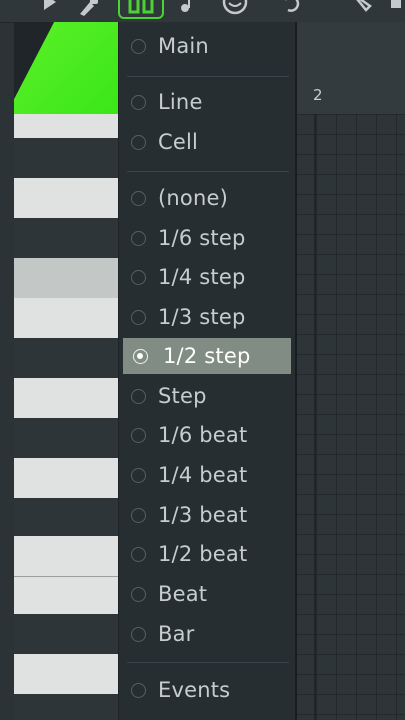  I want to click on bar-number: 2, so click(318, 95).